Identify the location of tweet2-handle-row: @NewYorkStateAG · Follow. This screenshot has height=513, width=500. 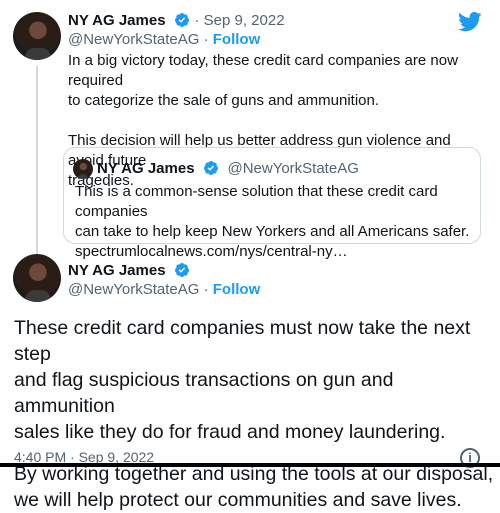
(164, 290).